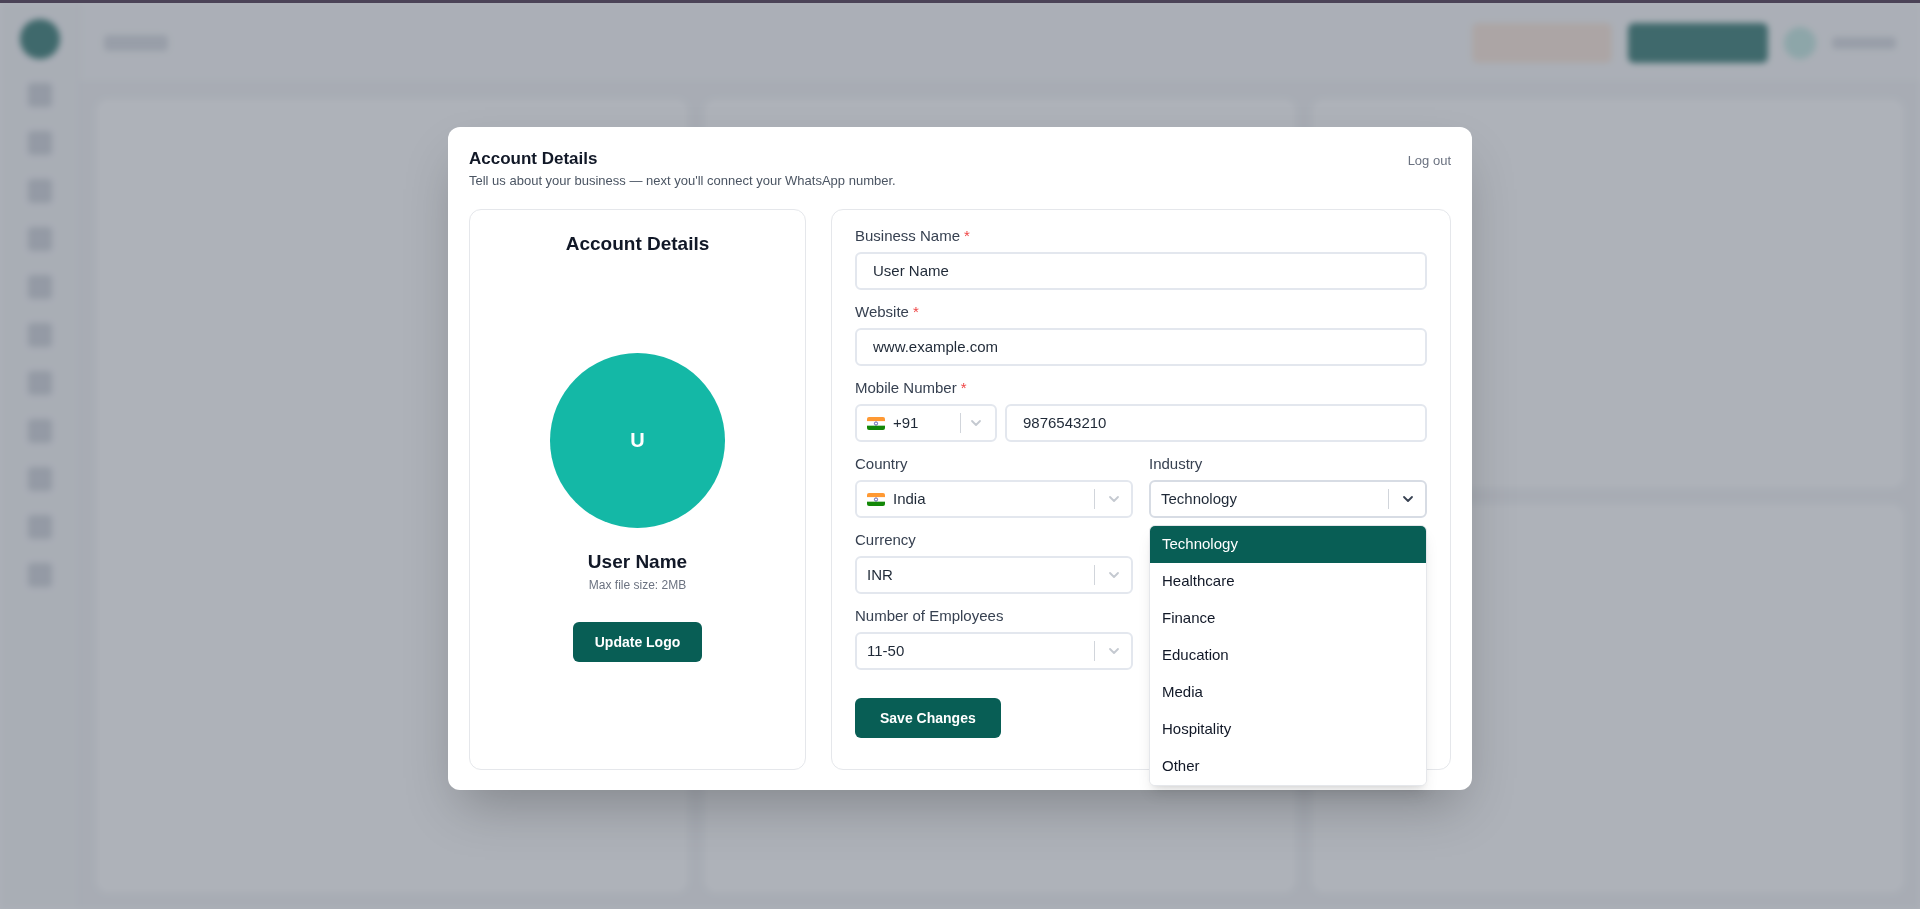 The width and height of the screenshot is (1920, 909). Describe the element at coordinates (1141, 271) in the screenshot. I see `text-field: User Name` at that location.